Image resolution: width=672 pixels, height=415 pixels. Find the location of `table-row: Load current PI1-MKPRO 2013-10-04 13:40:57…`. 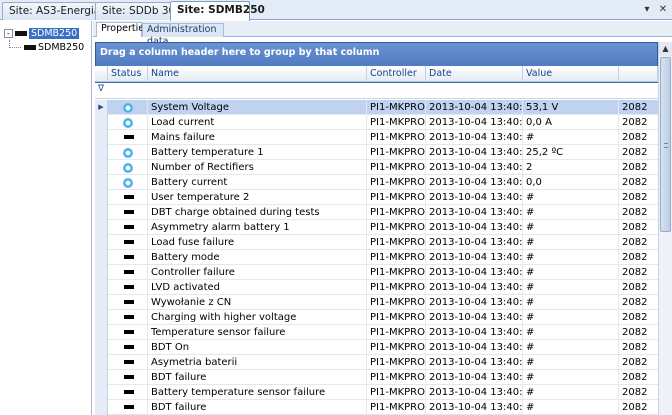

table-row: Load current PI1-MKPRO 2013-10-04 13:40:57… is located at coordinates (376, 122).